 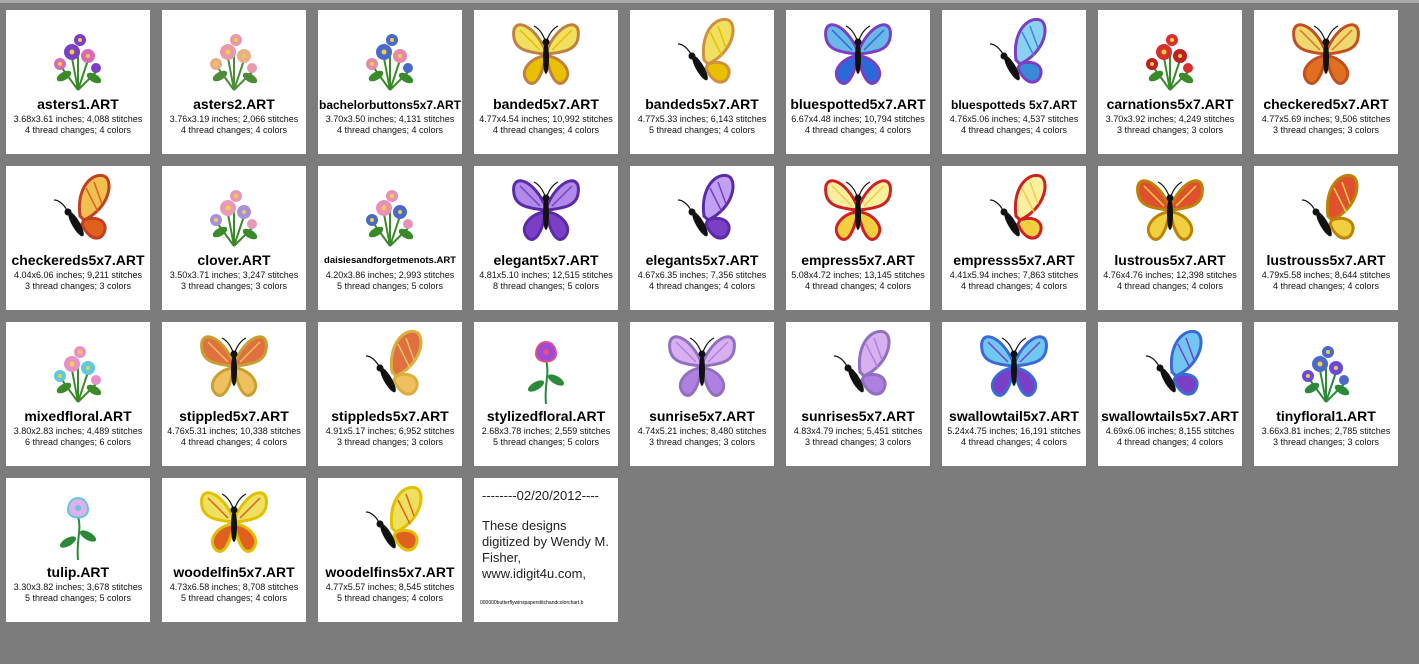 I want to click on design-size-stitches: 4.04x6.06 inches; 9,211 stitches, so click(x=78, y=275).